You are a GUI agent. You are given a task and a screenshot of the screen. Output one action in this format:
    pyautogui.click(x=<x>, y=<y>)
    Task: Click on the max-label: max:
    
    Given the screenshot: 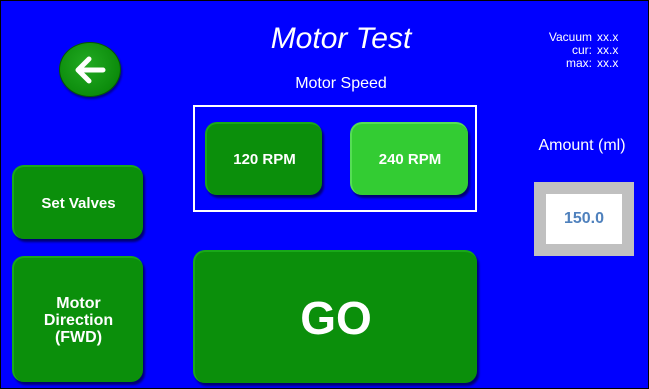 What is the action you would take?
    pyautogui.click(x=578, y=63)
    